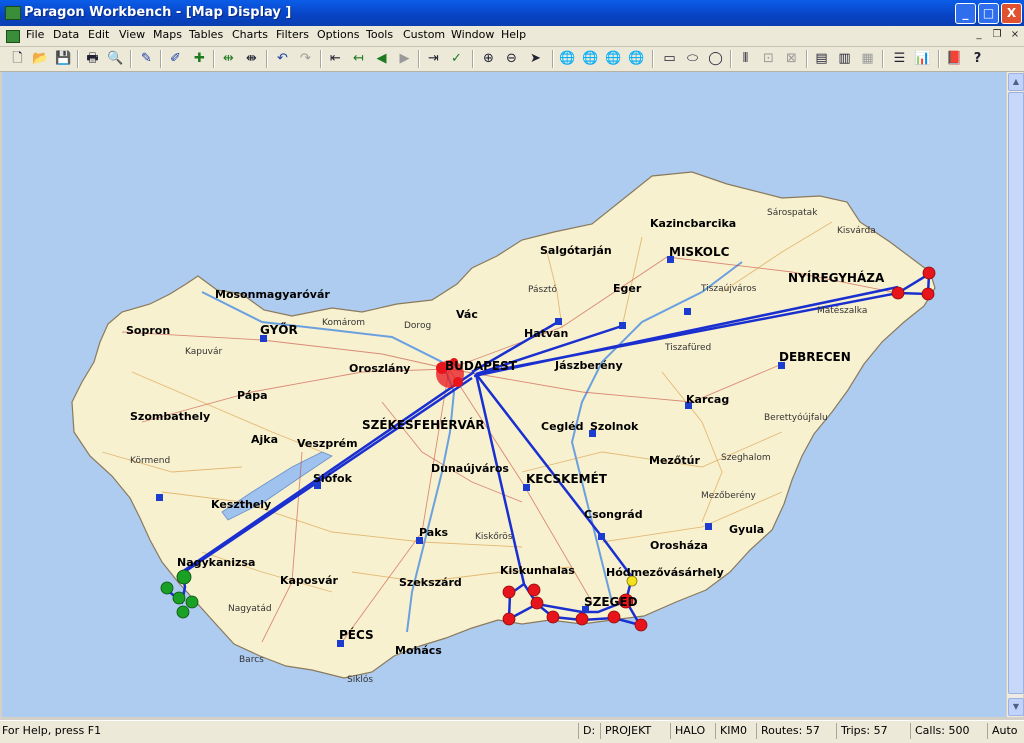 This screenshot has width=1024, height=743. Describe the element at coordinates (867, 58) in the screenshot. I see `table-3-icon: ▦` at that location.